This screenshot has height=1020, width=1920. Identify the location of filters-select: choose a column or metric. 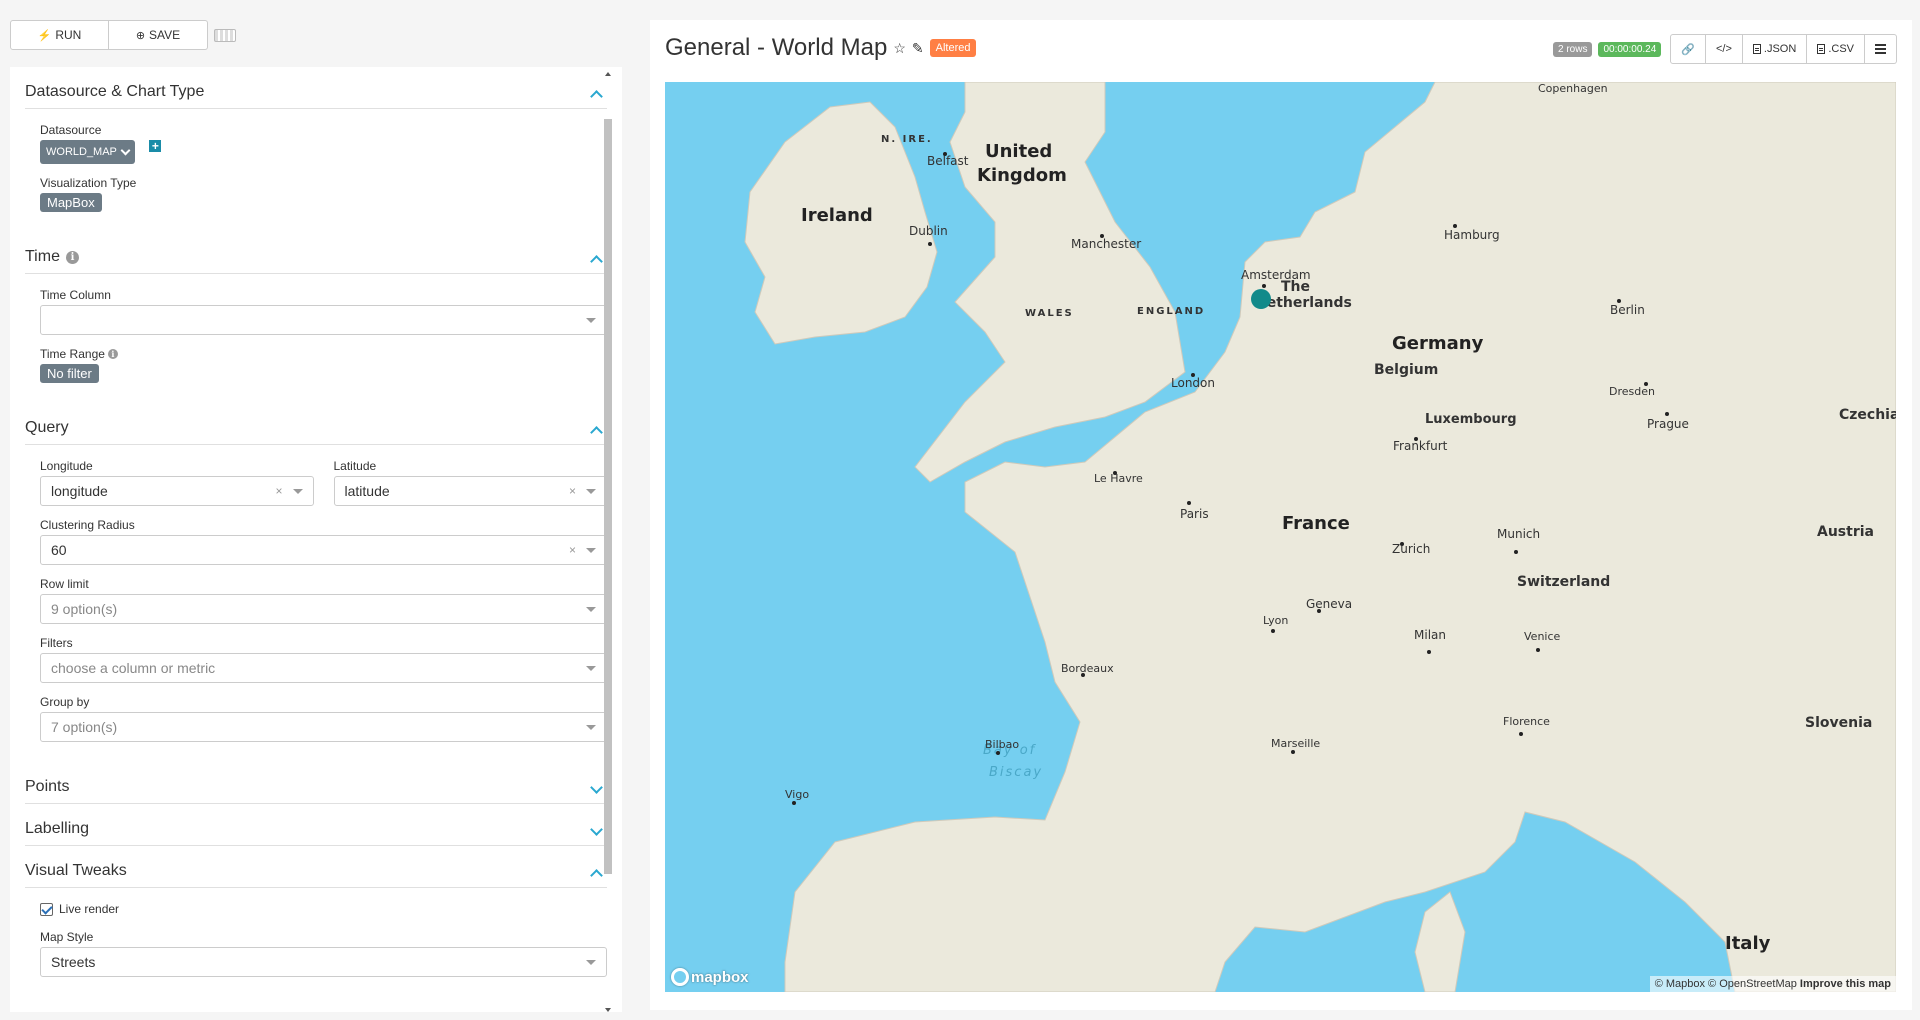
(323, 668).